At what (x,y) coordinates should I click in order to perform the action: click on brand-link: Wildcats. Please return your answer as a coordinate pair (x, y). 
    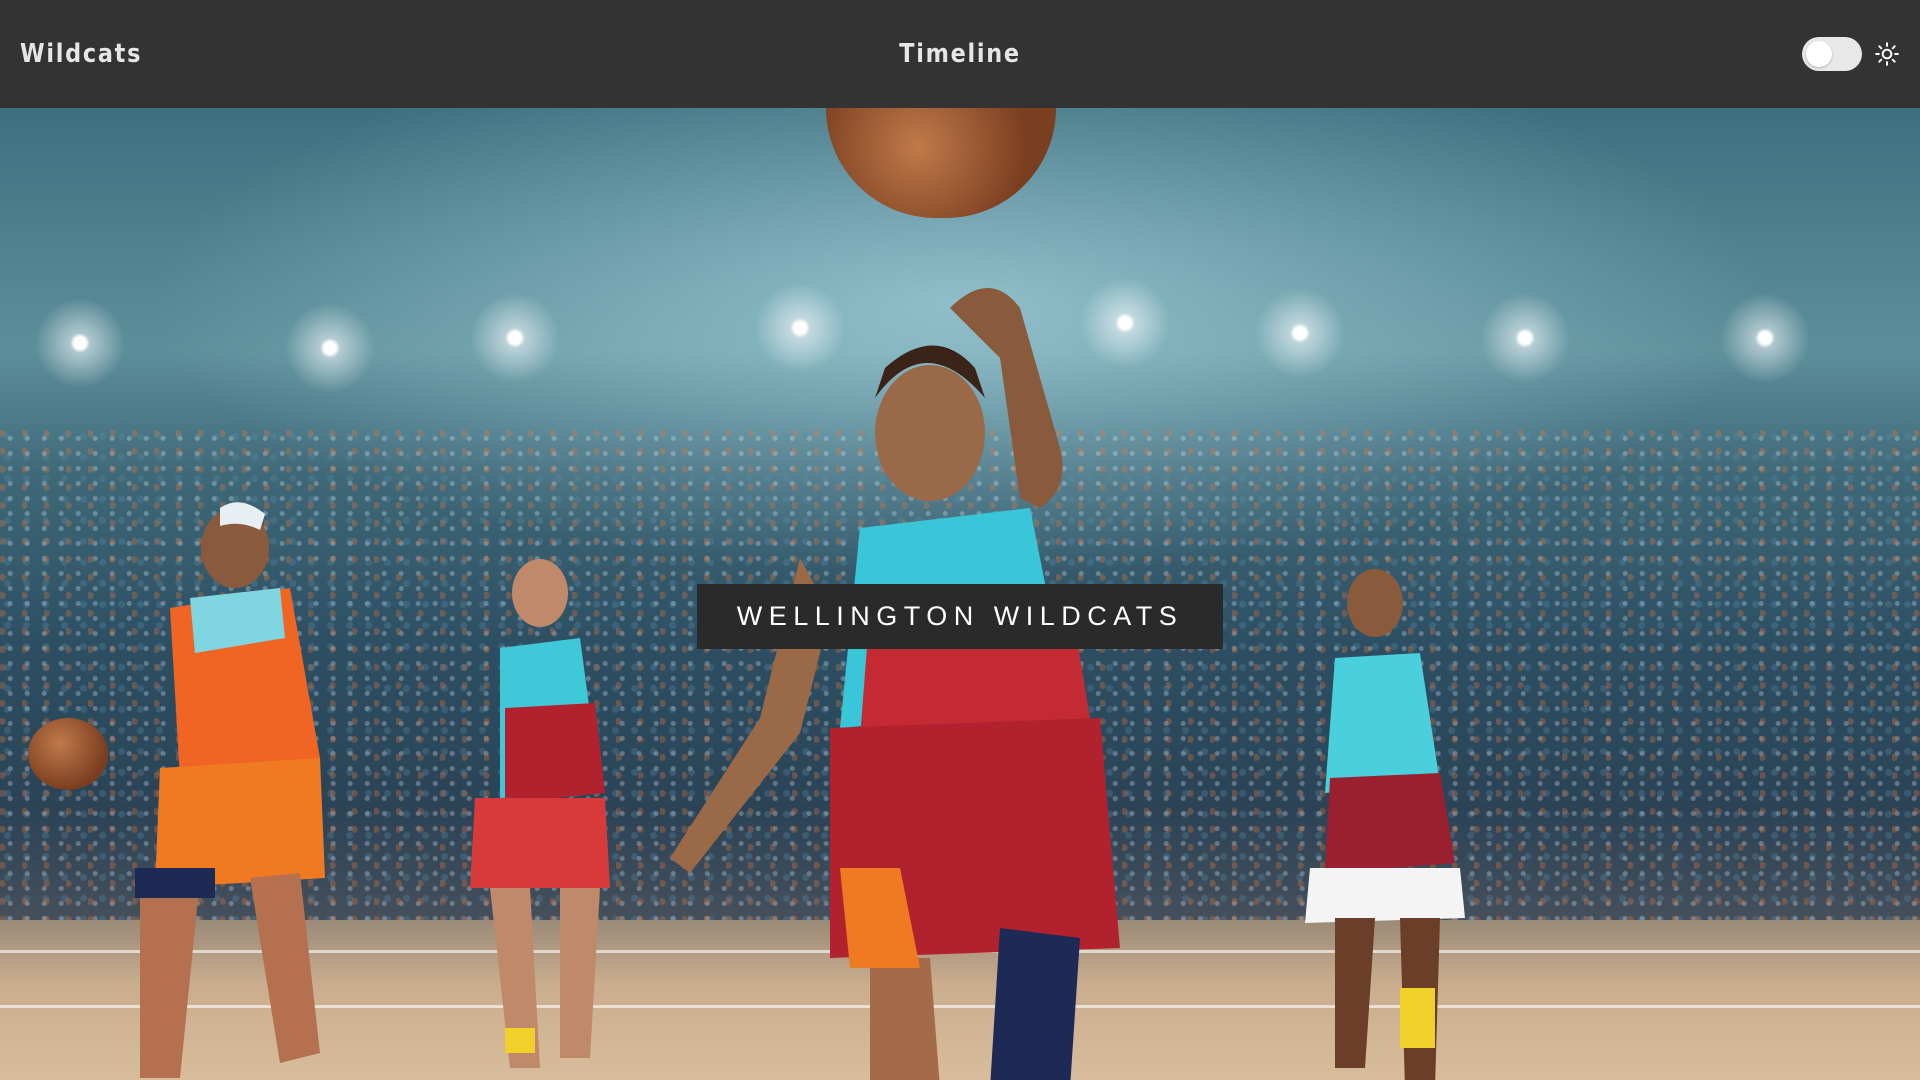
    Looking at the image, I should click on (81, 54).